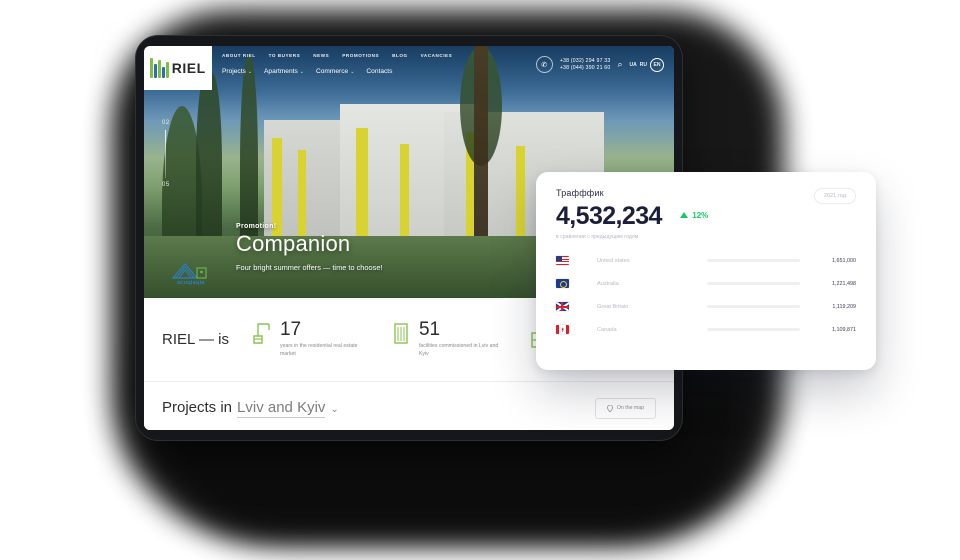 The image size is (960, 560). I want to click on nav-item-blog: BLOG, so click(399, 55).